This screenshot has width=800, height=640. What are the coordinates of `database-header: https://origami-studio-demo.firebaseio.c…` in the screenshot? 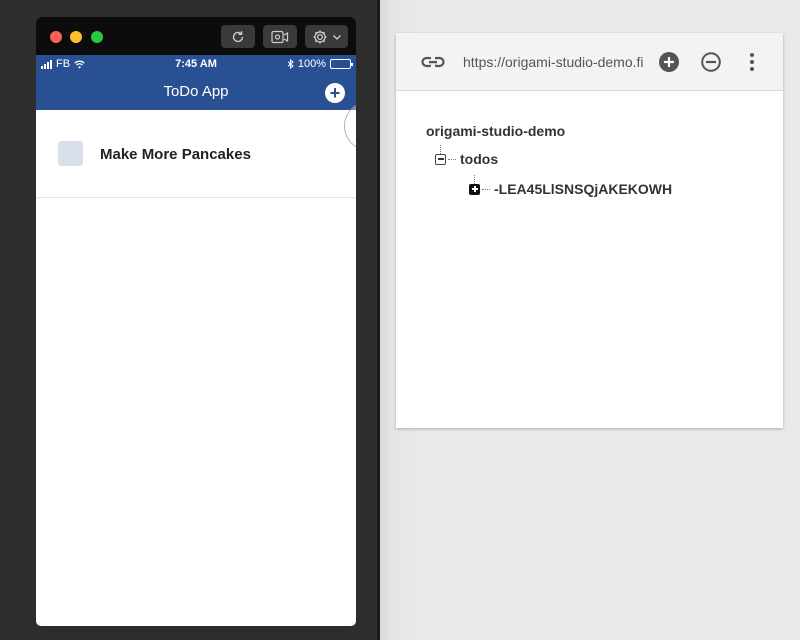 It's located at (589, 62).